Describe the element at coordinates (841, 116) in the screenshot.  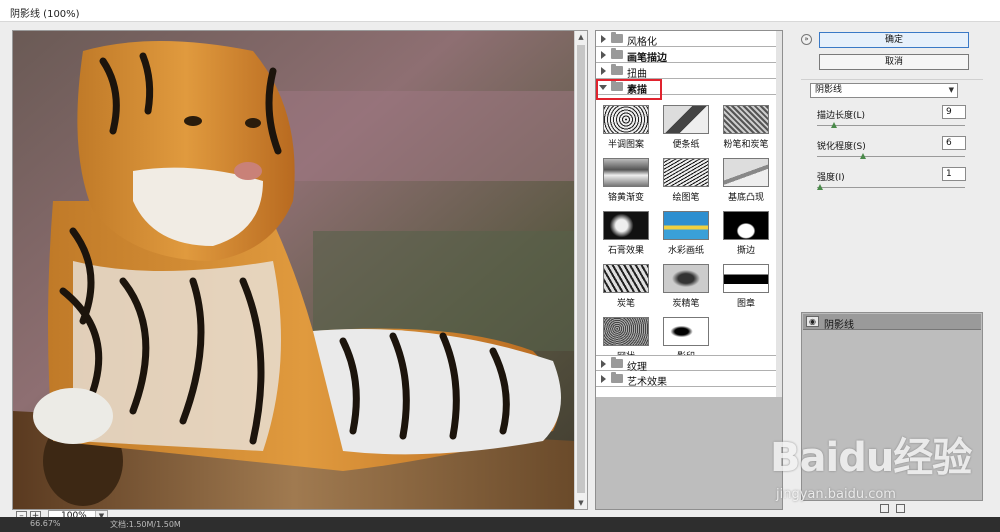
I see `param-label: 描边长度(L)` at that location.